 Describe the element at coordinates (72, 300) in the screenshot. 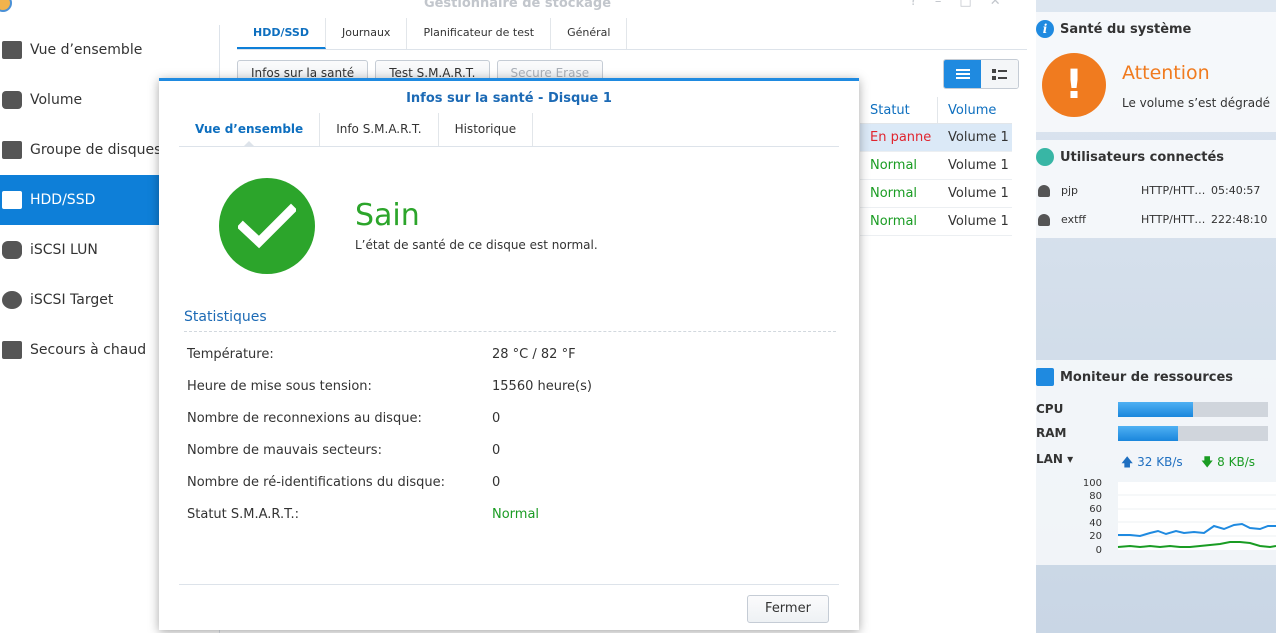

I see `sidebar-item-label: iSCSI Target` at that location.